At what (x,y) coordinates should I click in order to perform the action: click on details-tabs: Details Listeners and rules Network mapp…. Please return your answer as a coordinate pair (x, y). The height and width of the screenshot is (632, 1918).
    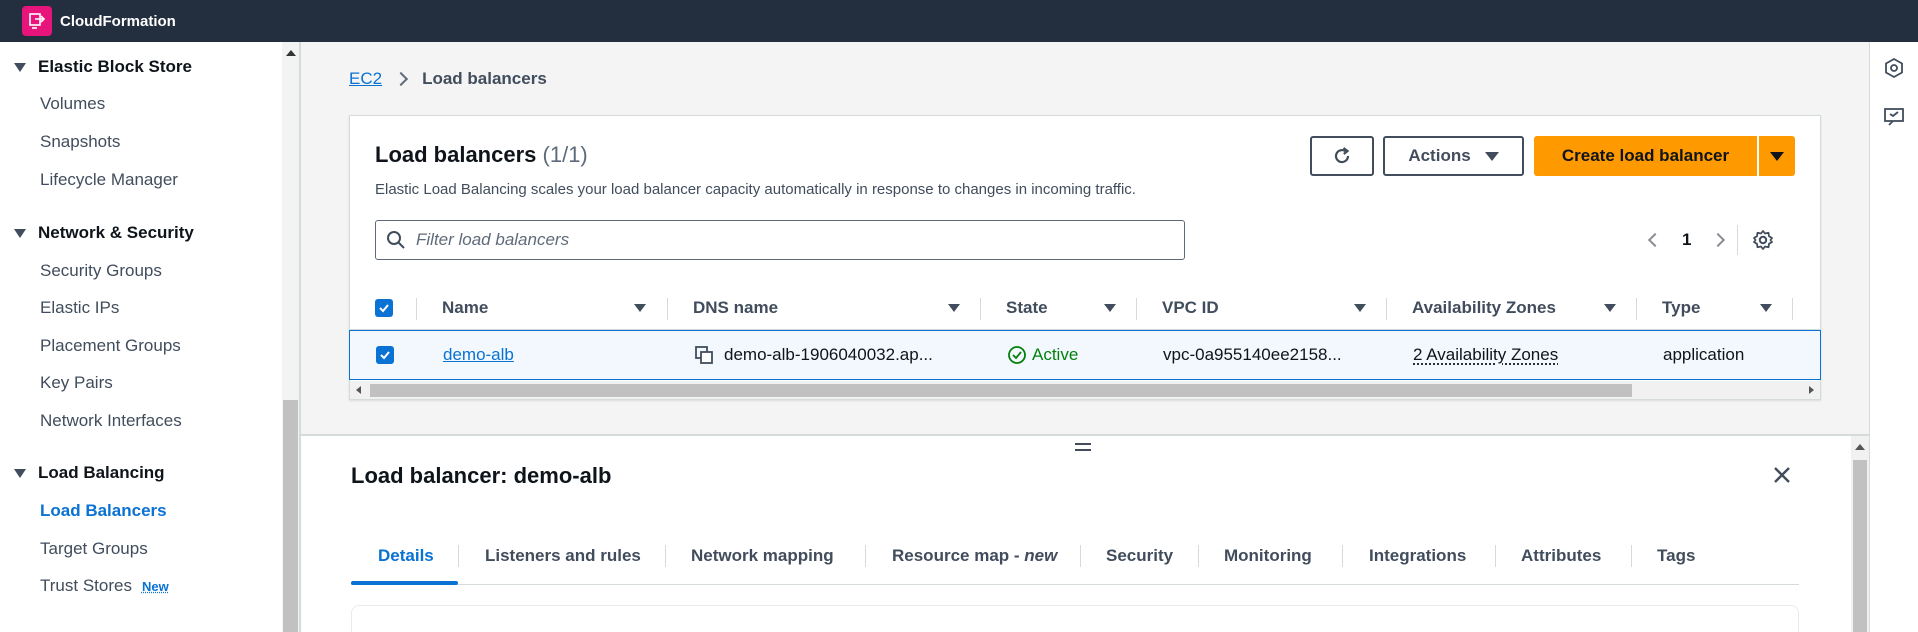
    Looking at the image, I should click on (1075, 556).